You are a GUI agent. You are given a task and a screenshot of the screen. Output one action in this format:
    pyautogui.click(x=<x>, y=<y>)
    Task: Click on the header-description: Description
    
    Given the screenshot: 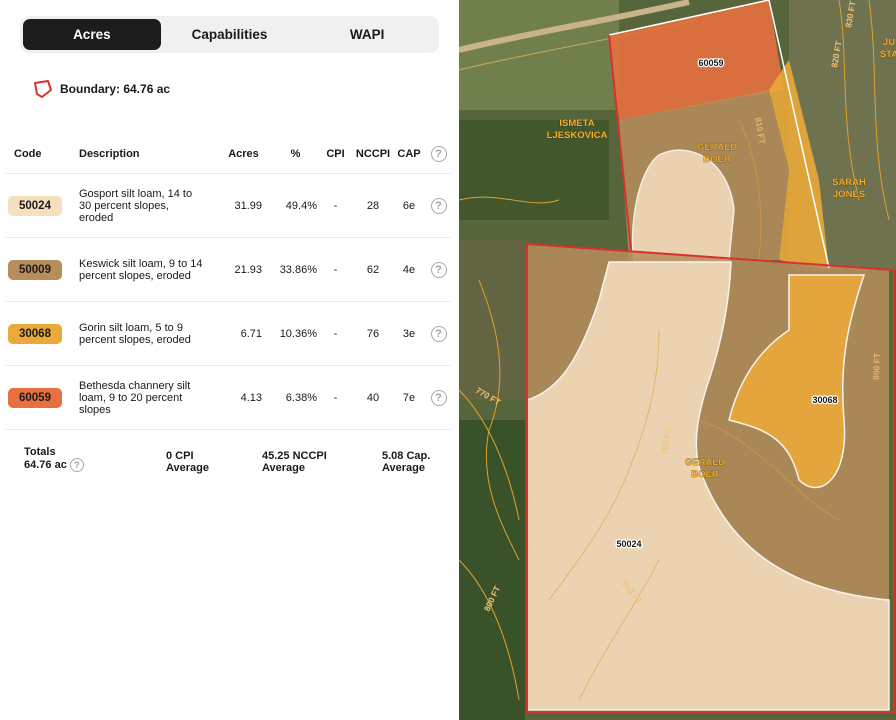 What is the action you would take?
    pyautogui.click(x=109, y=153)
    